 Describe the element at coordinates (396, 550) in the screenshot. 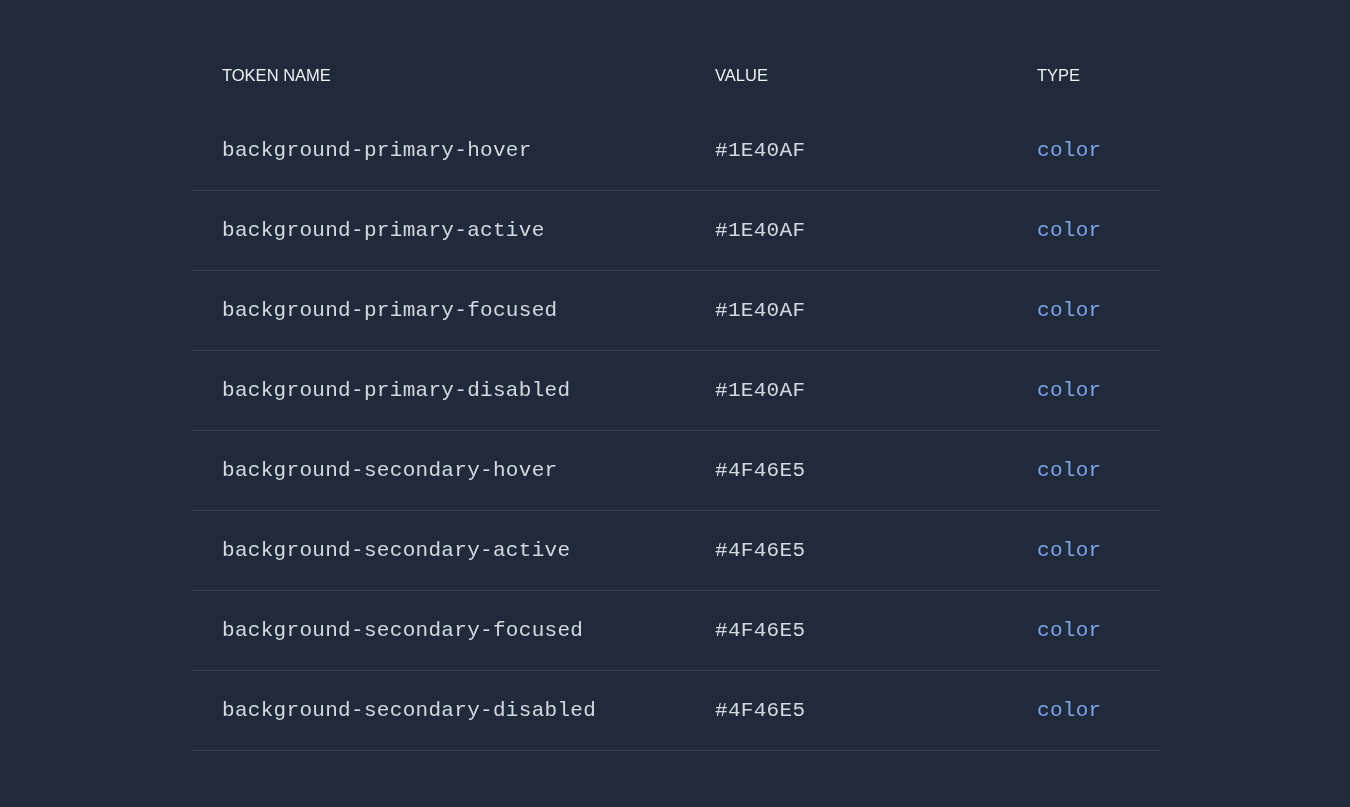

I see `token-name: background-secondary-active` at that location.